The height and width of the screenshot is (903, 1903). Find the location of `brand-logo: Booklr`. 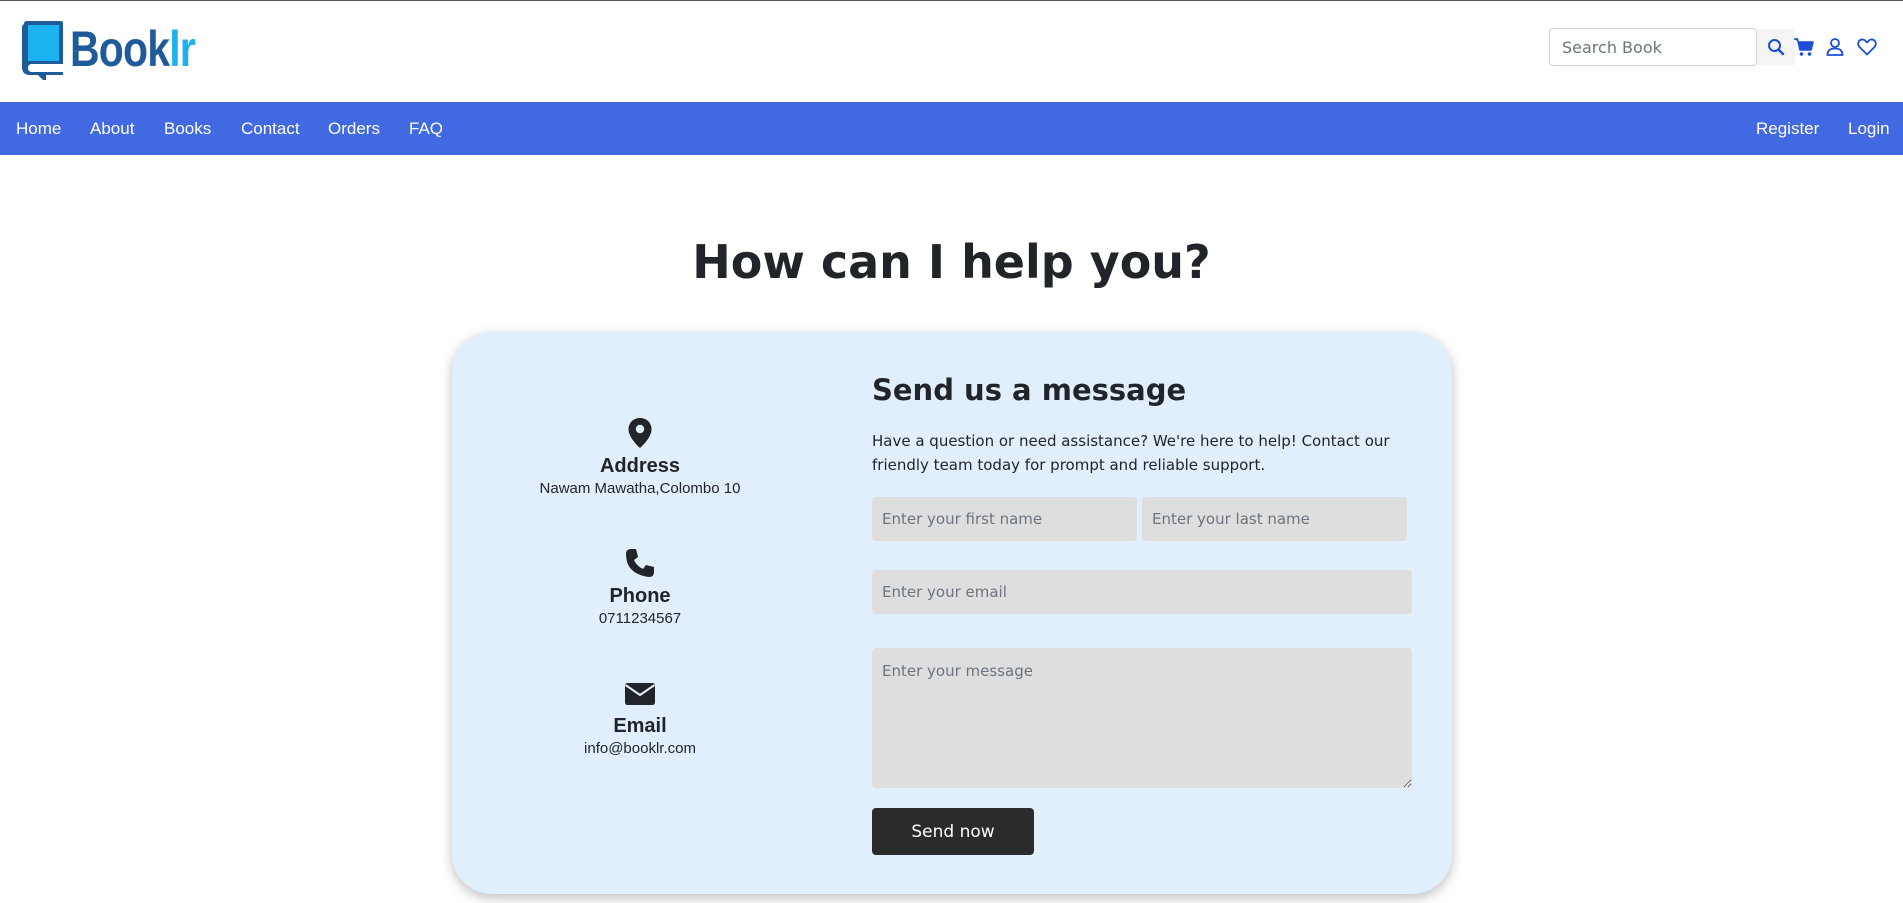

brand-logo: Booklr is located at coordinates (121, 50).